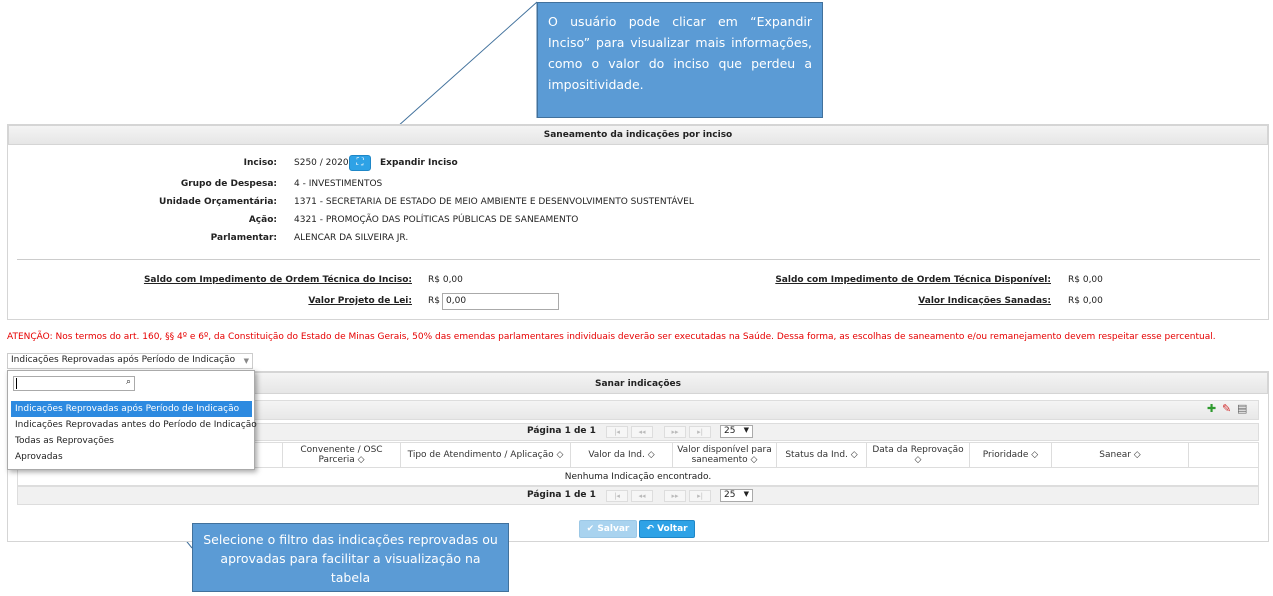 The width and height of the screenshot is (1273, 596). What do you see at coordinates (228, 184) in the screenshot?
I see `grupo-despesa-label: Grupo de Despesa:` at bounding box center [228, 184].